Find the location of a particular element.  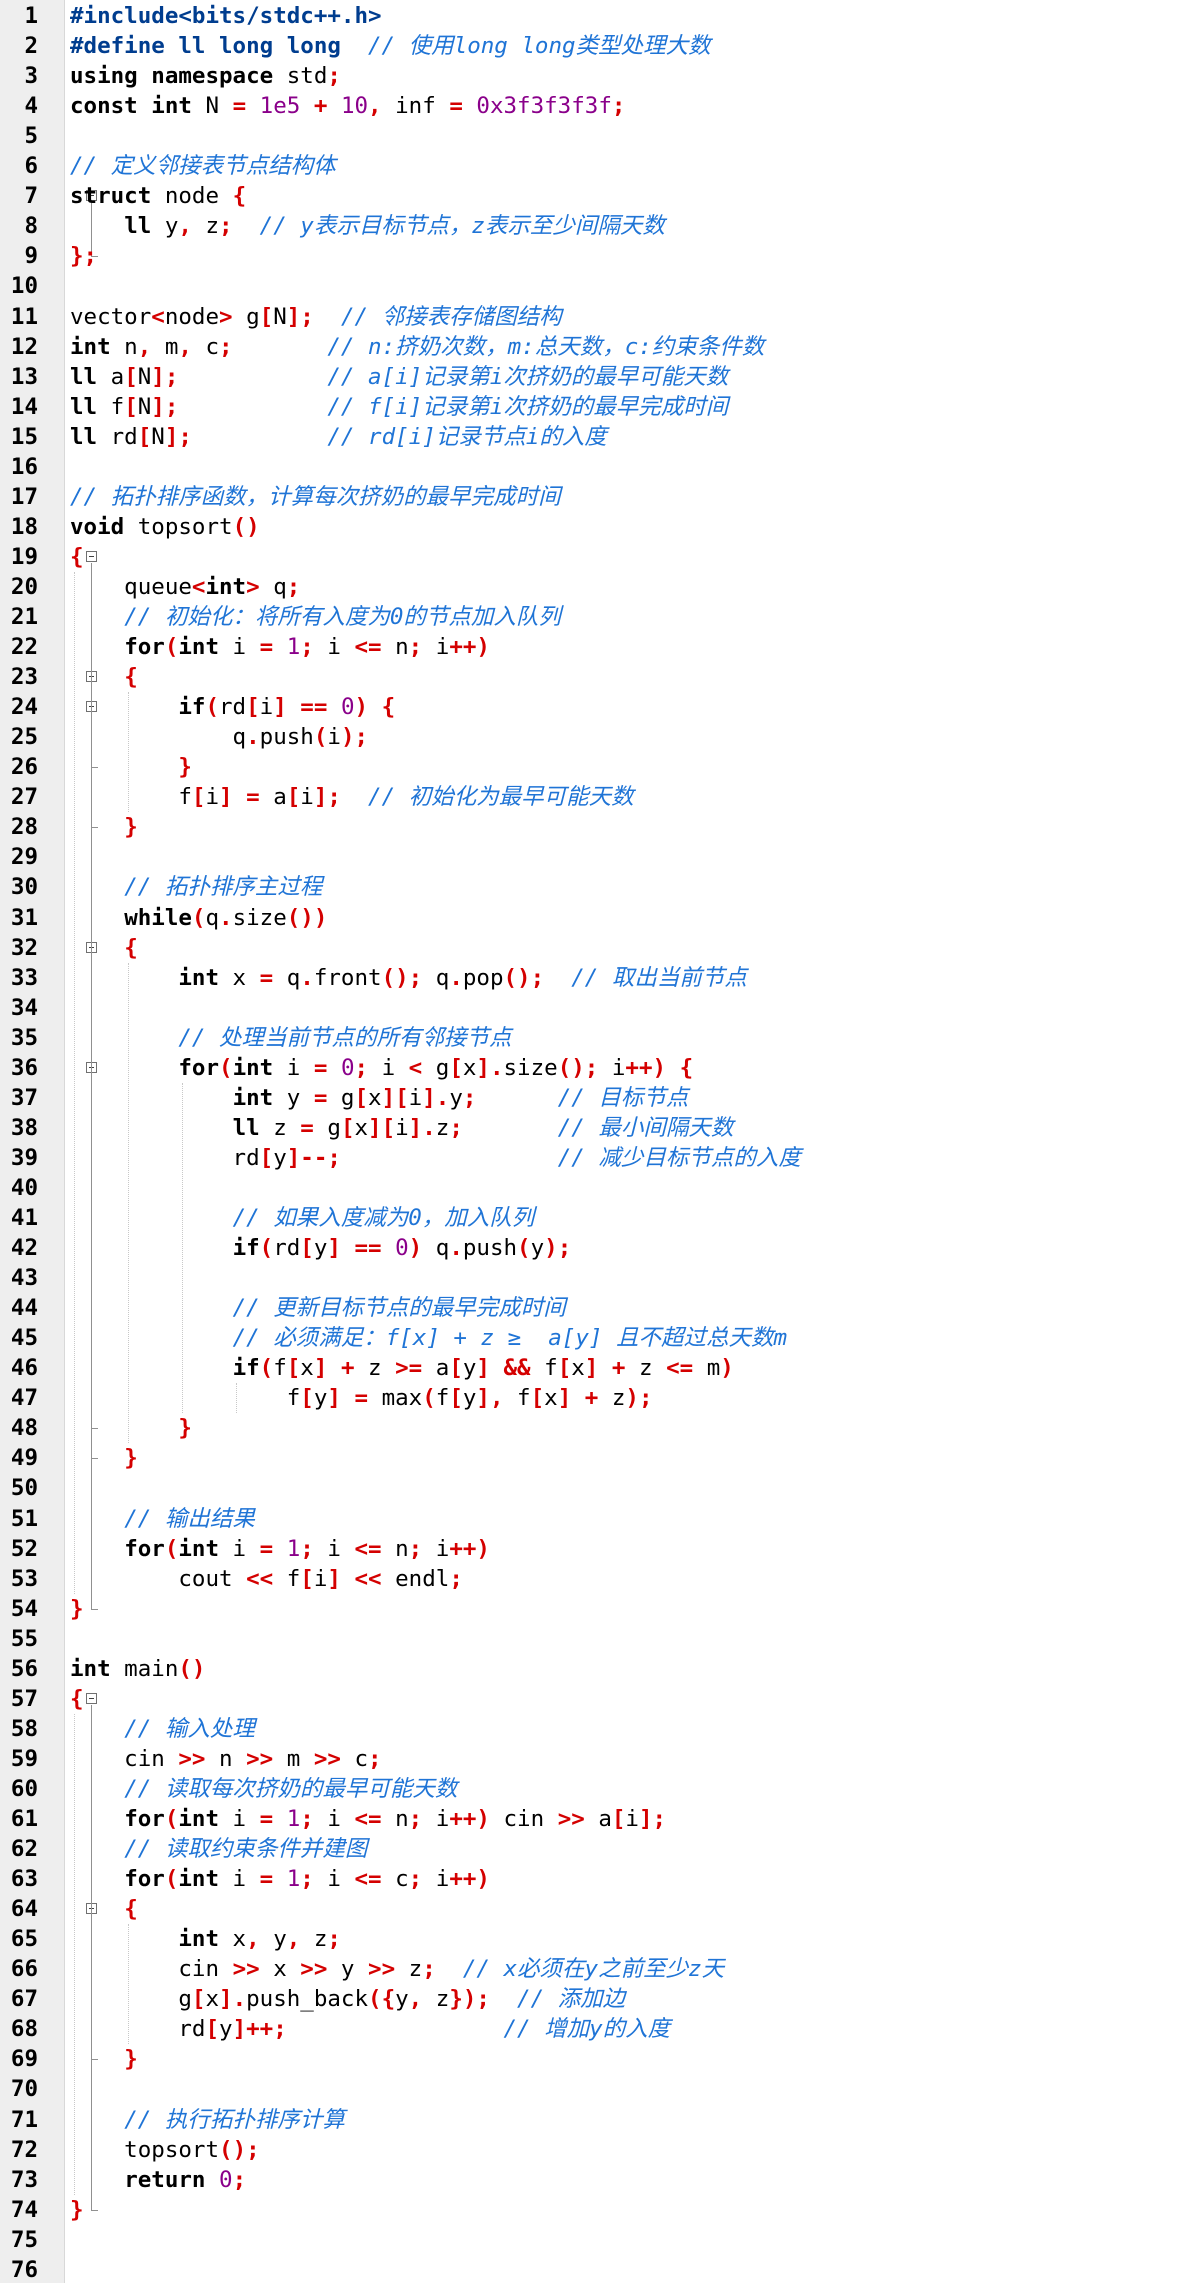

code-line: 11 vector<node> g[N]; // 邻接表存储图结构 is located at coordinates (592, 317).